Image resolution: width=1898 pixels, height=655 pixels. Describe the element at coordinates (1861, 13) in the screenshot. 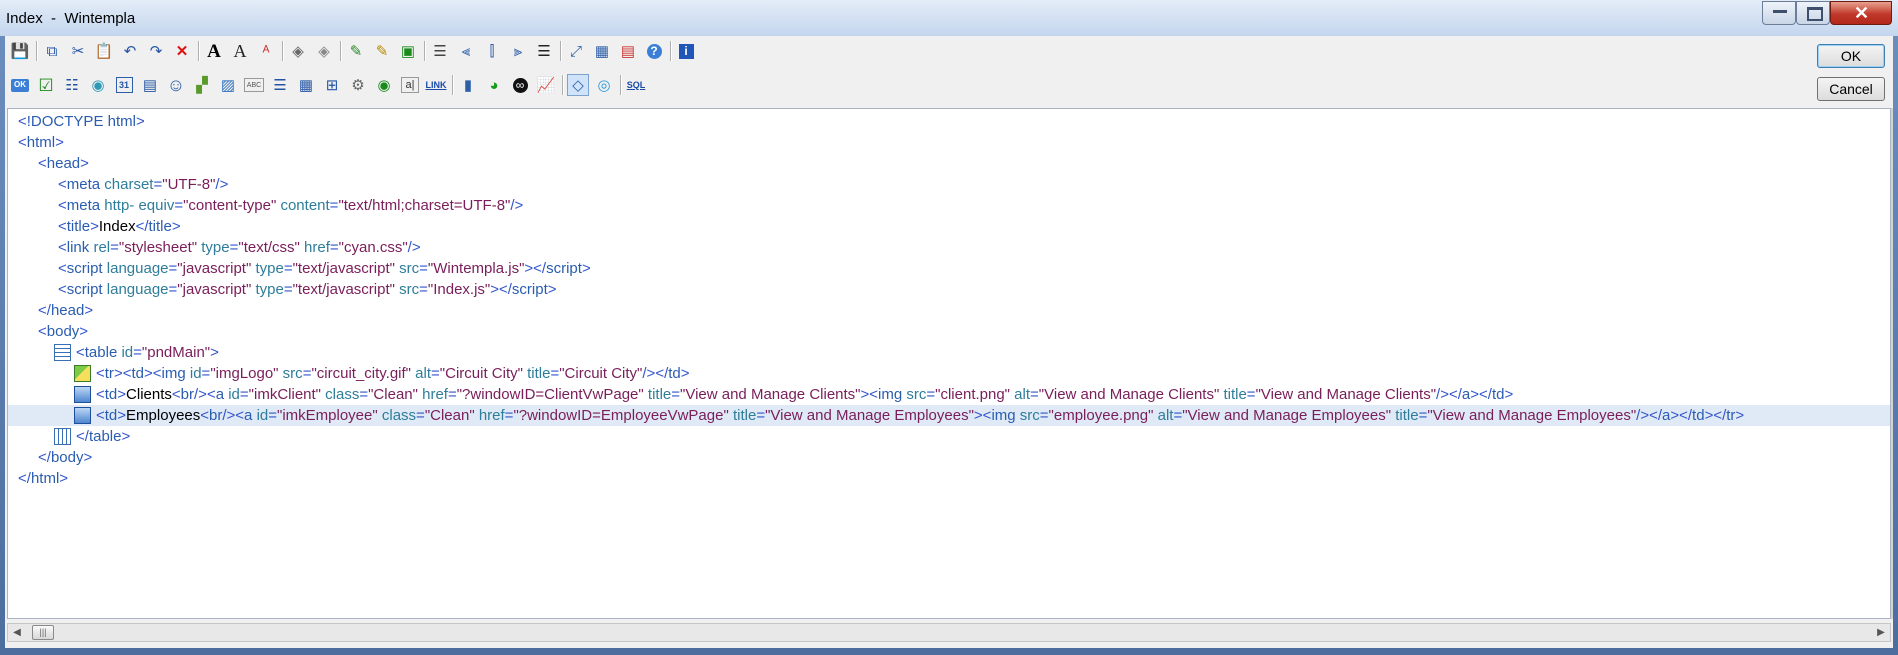

I see `close-button: ✕` at that location.